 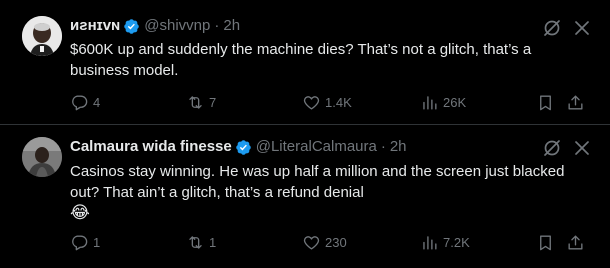 I want to click on repost-button: 1, so click(x=201, y=242).